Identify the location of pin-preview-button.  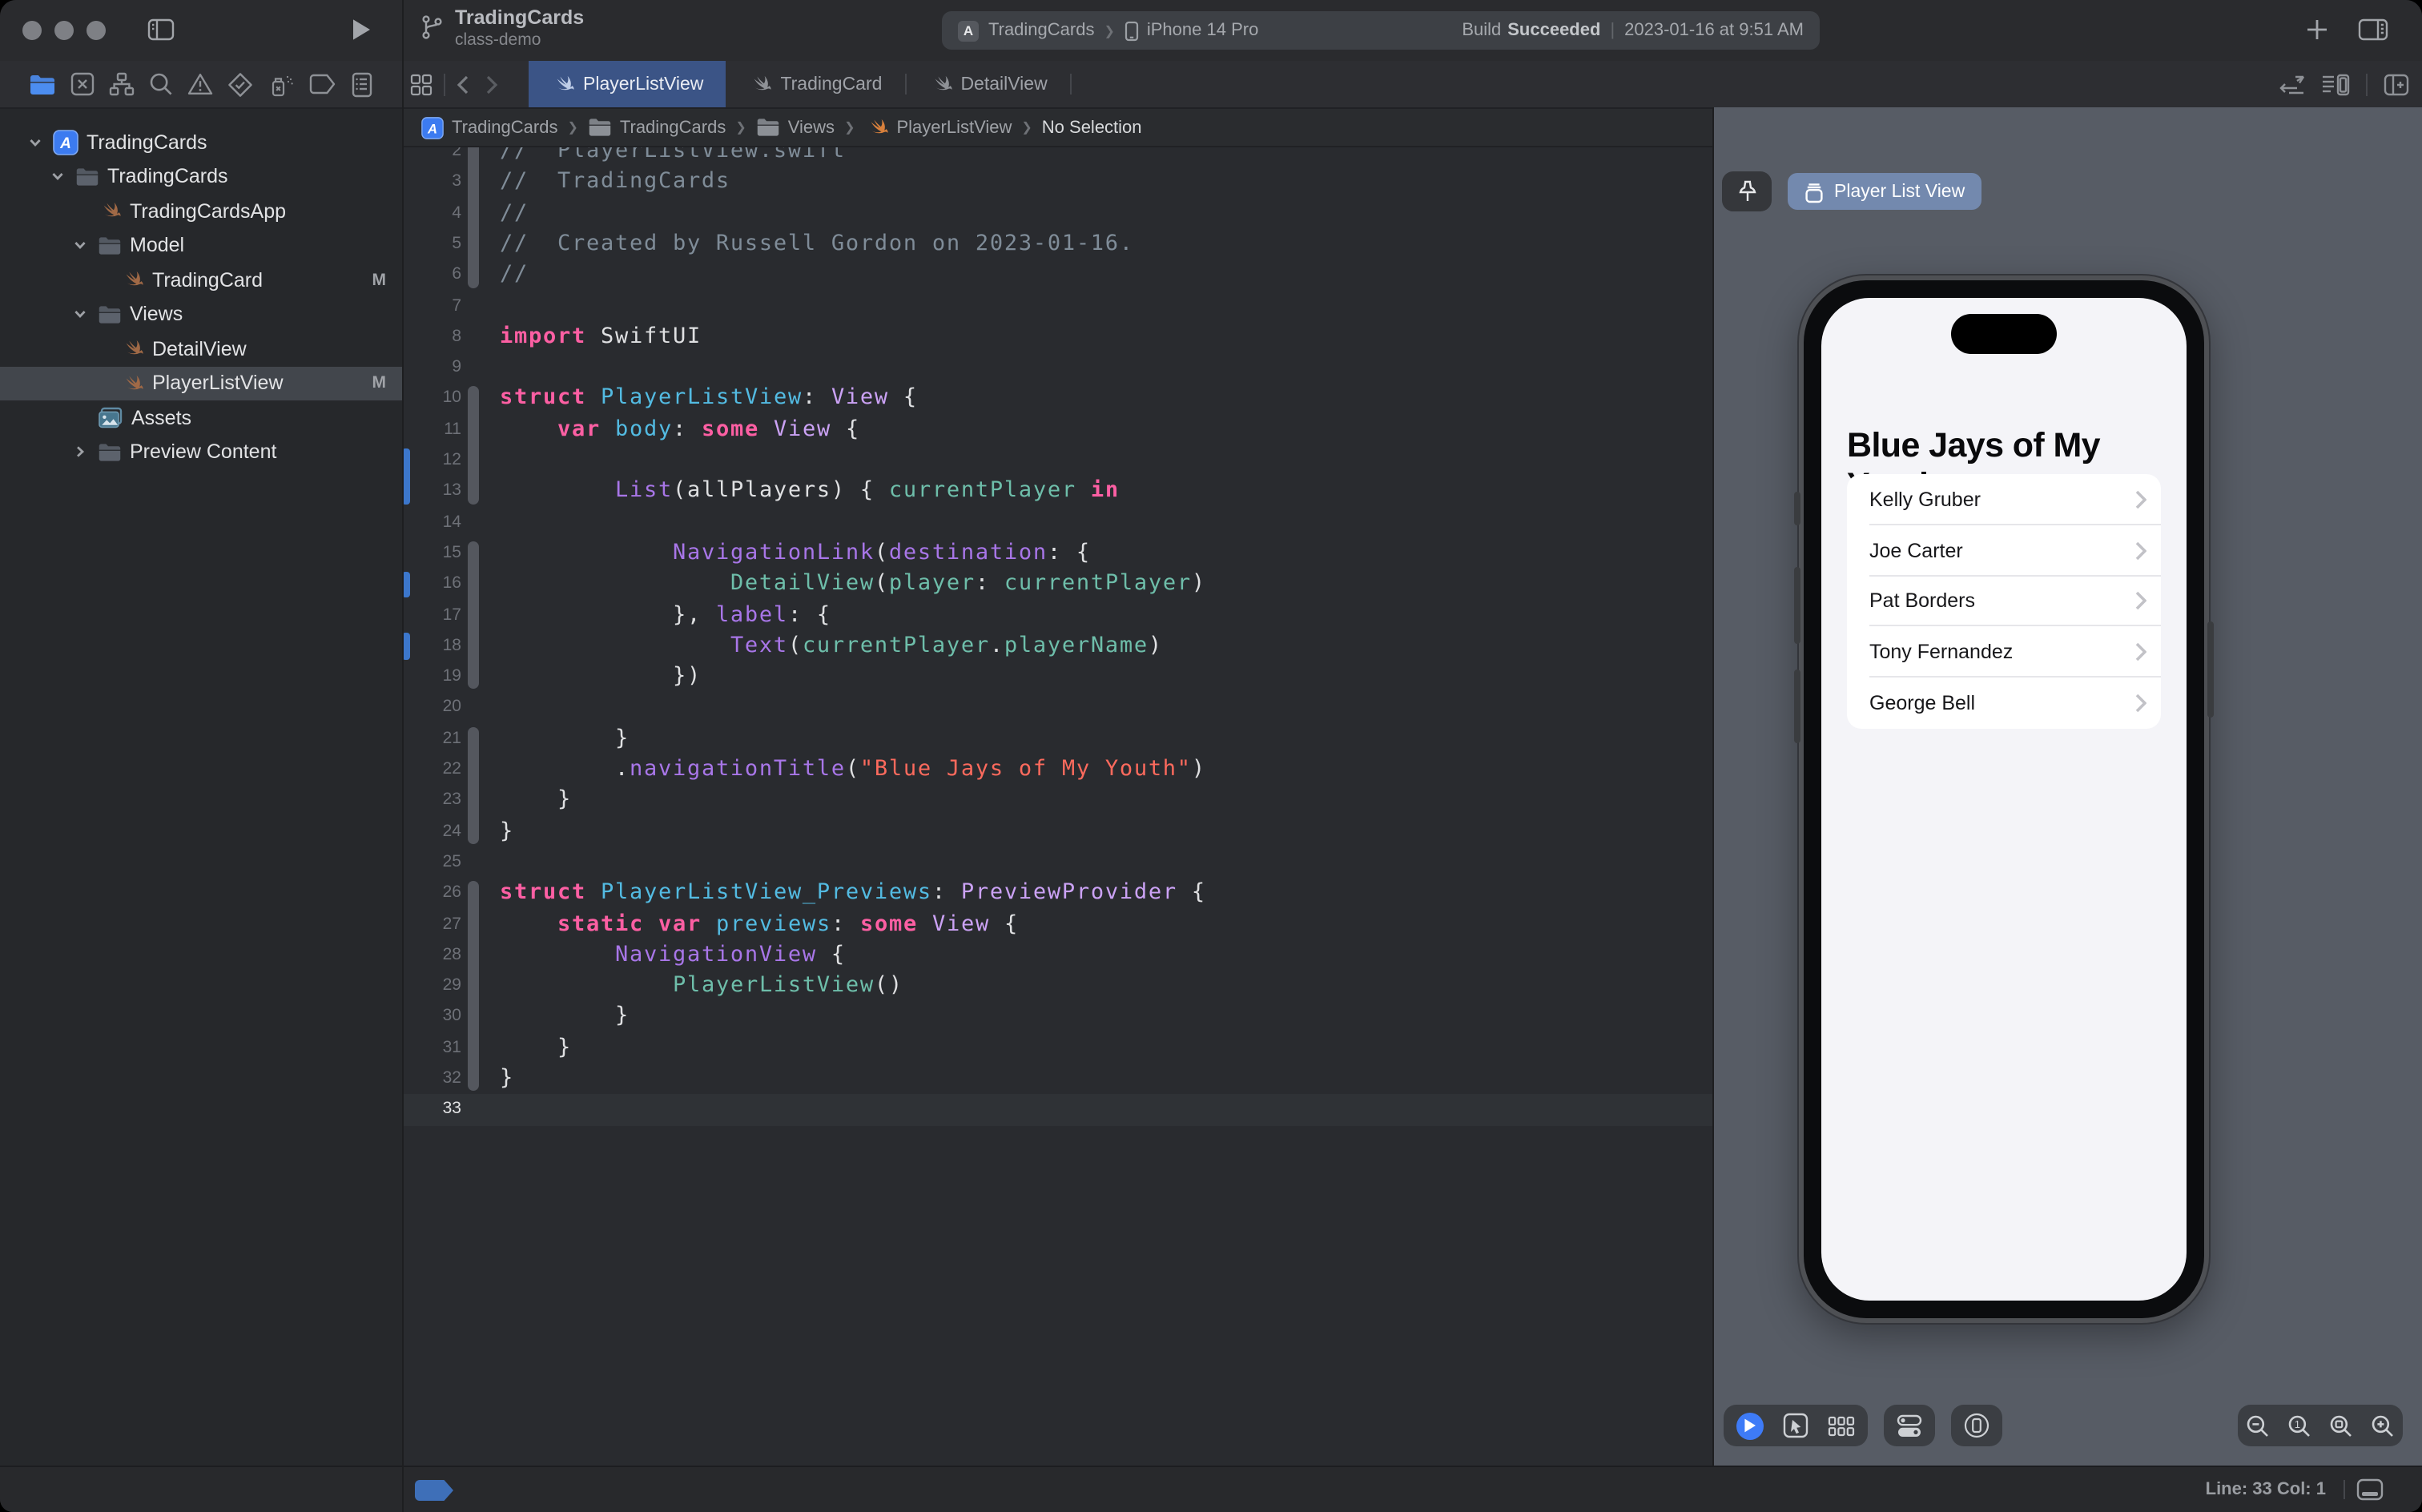
(1747, 191).